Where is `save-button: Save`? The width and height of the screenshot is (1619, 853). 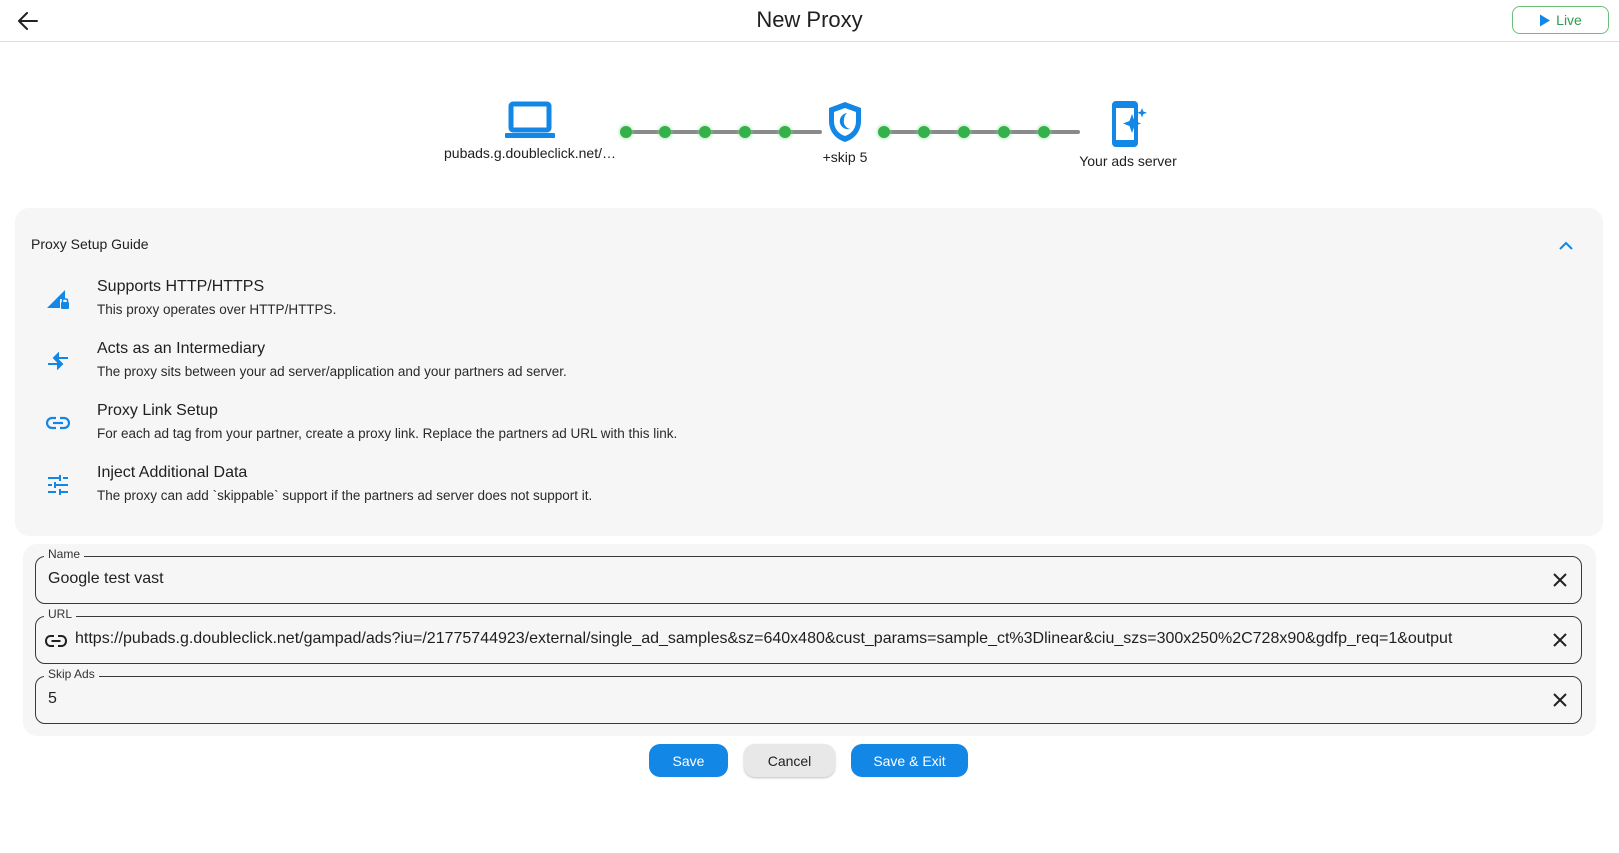 save-button: Save is located at coordinates (688, 760).